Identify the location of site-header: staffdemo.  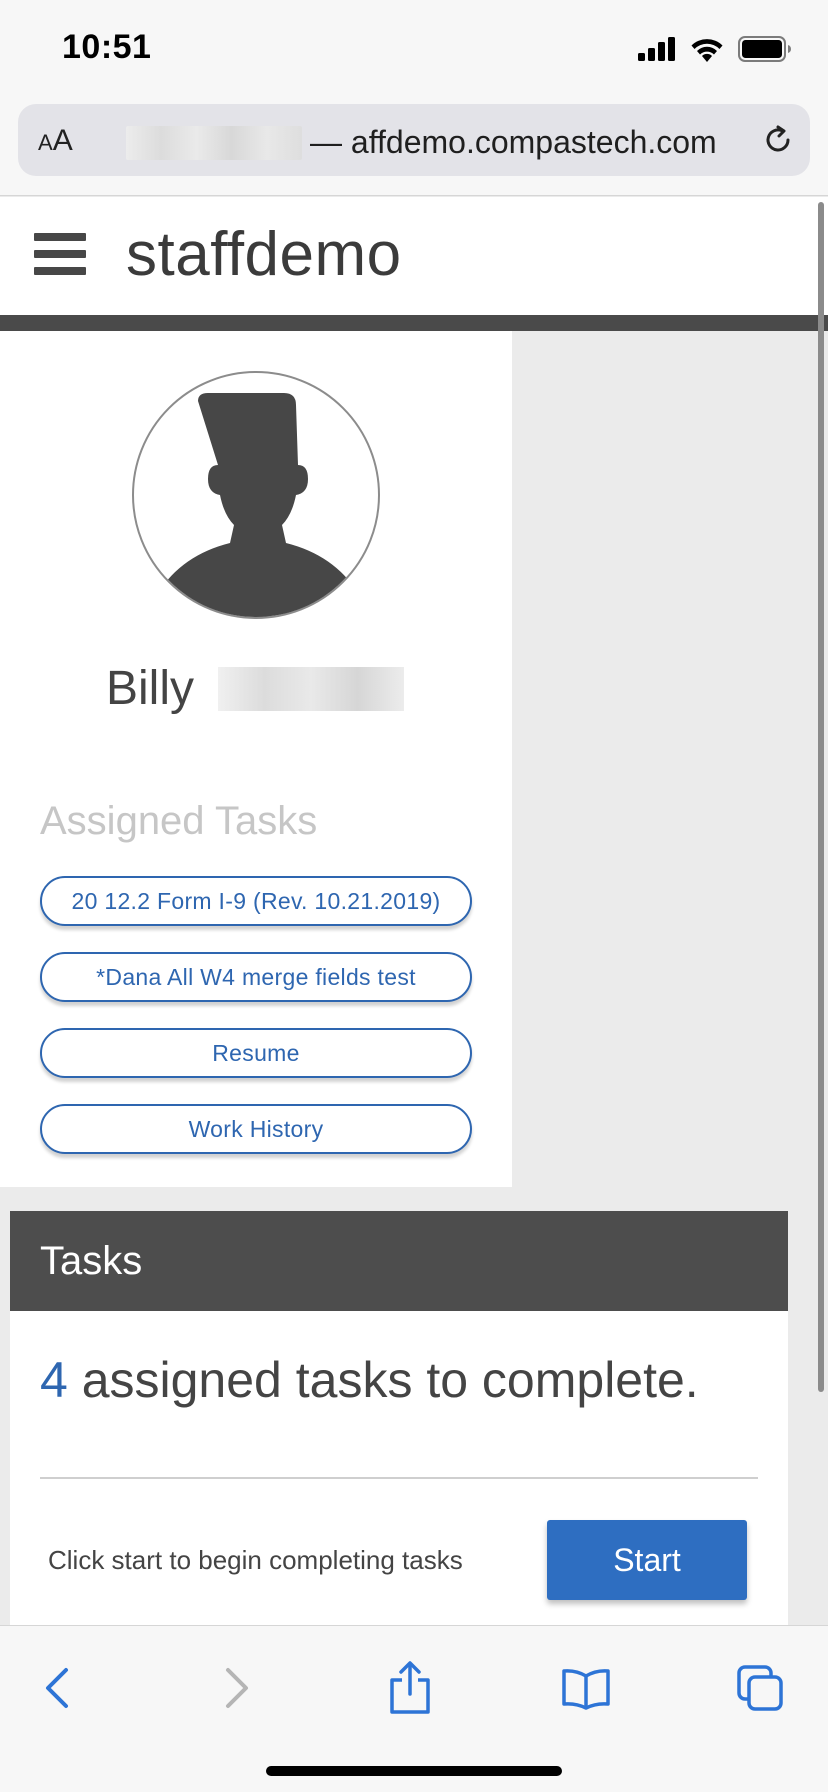
(414, 256).